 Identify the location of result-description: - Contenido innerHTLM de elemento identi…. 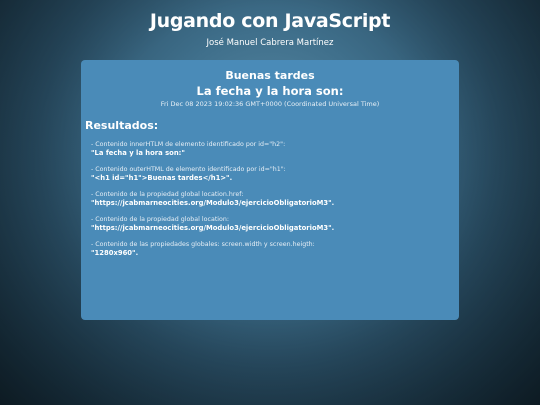
(188, 144).